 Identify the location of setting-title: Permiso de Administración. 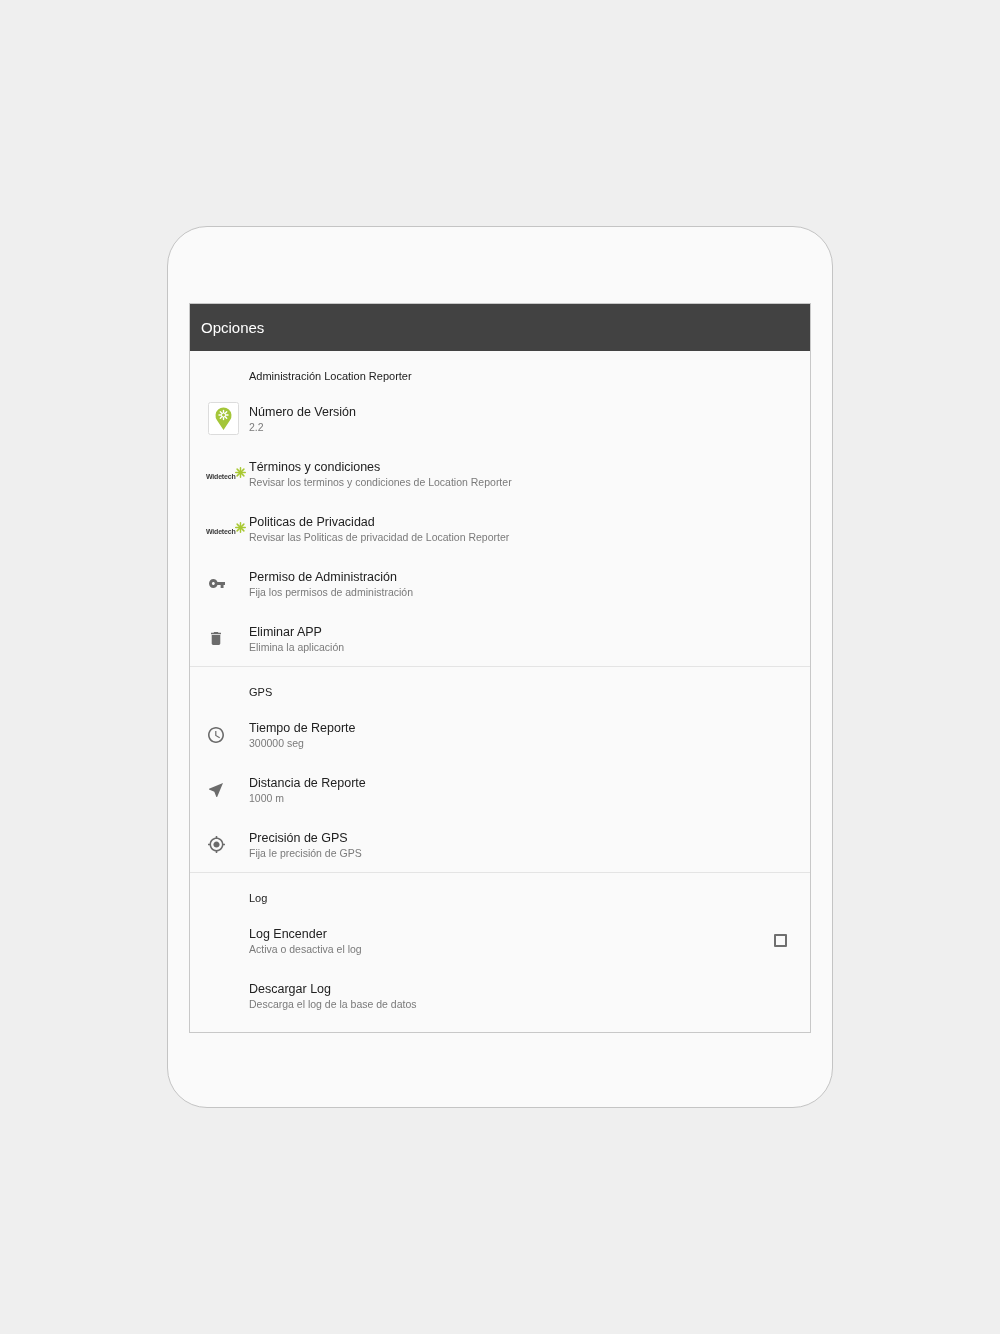
(529, 576).